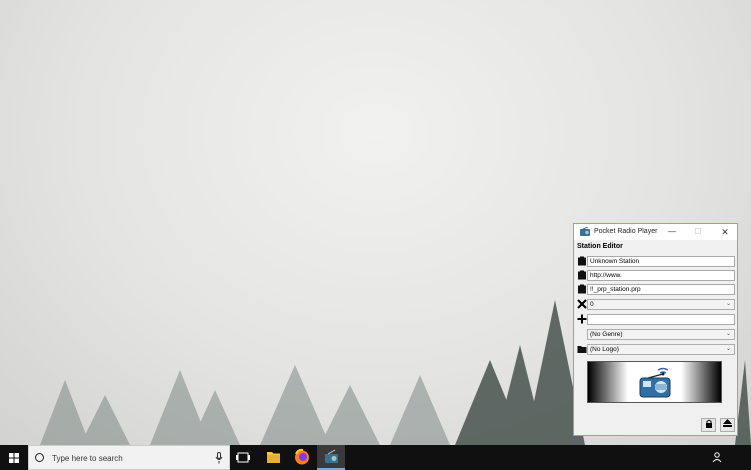  I want to click on title-bar: Pocket Radio Player — ☐ ✕, so click(655, 232).